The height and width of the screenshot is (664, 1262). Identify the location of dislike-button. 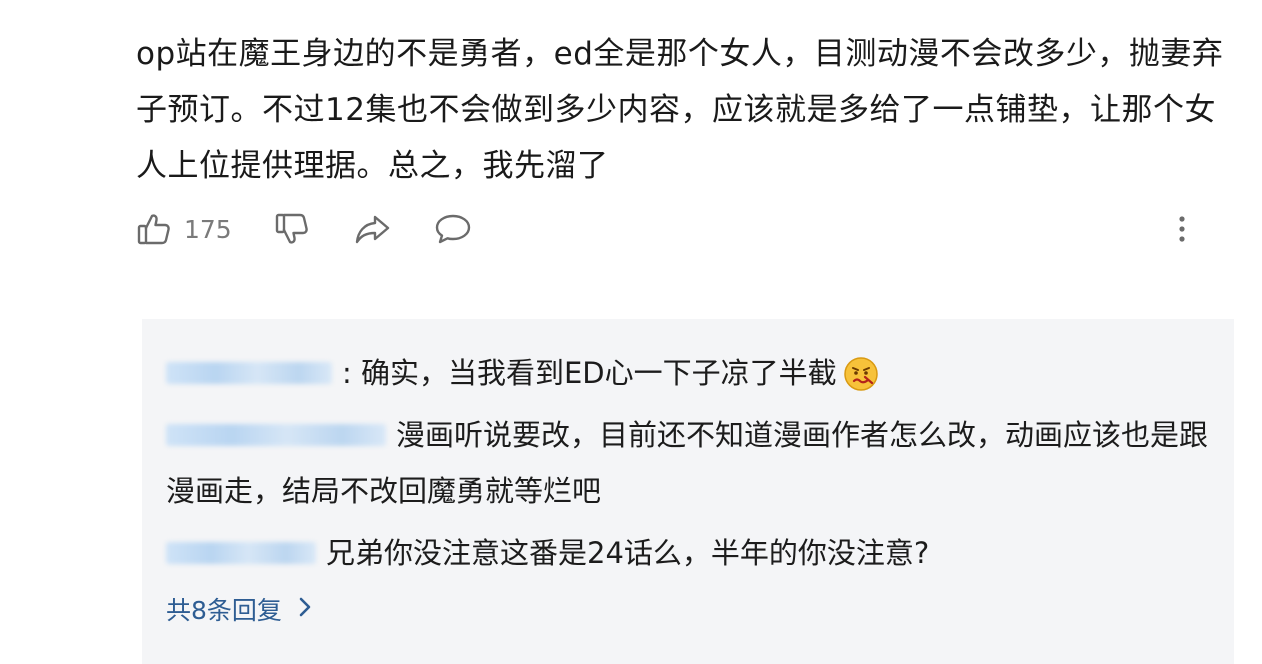
(292, 229).